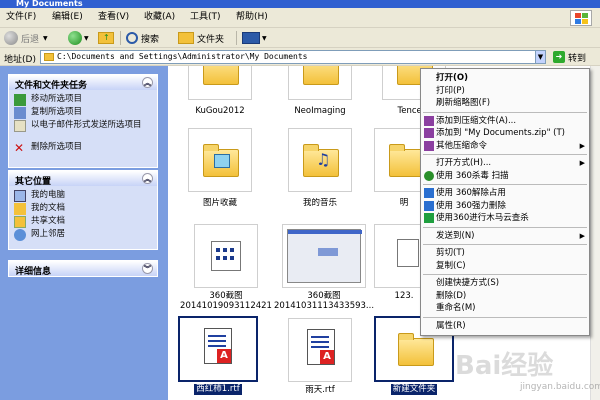 Image resolution: width=600 pixels, height=400 pixels. Describe the element at coordinates (505, 206) in the screenshot. I see `context-menu-item: 使用 360强力删除` at that location.